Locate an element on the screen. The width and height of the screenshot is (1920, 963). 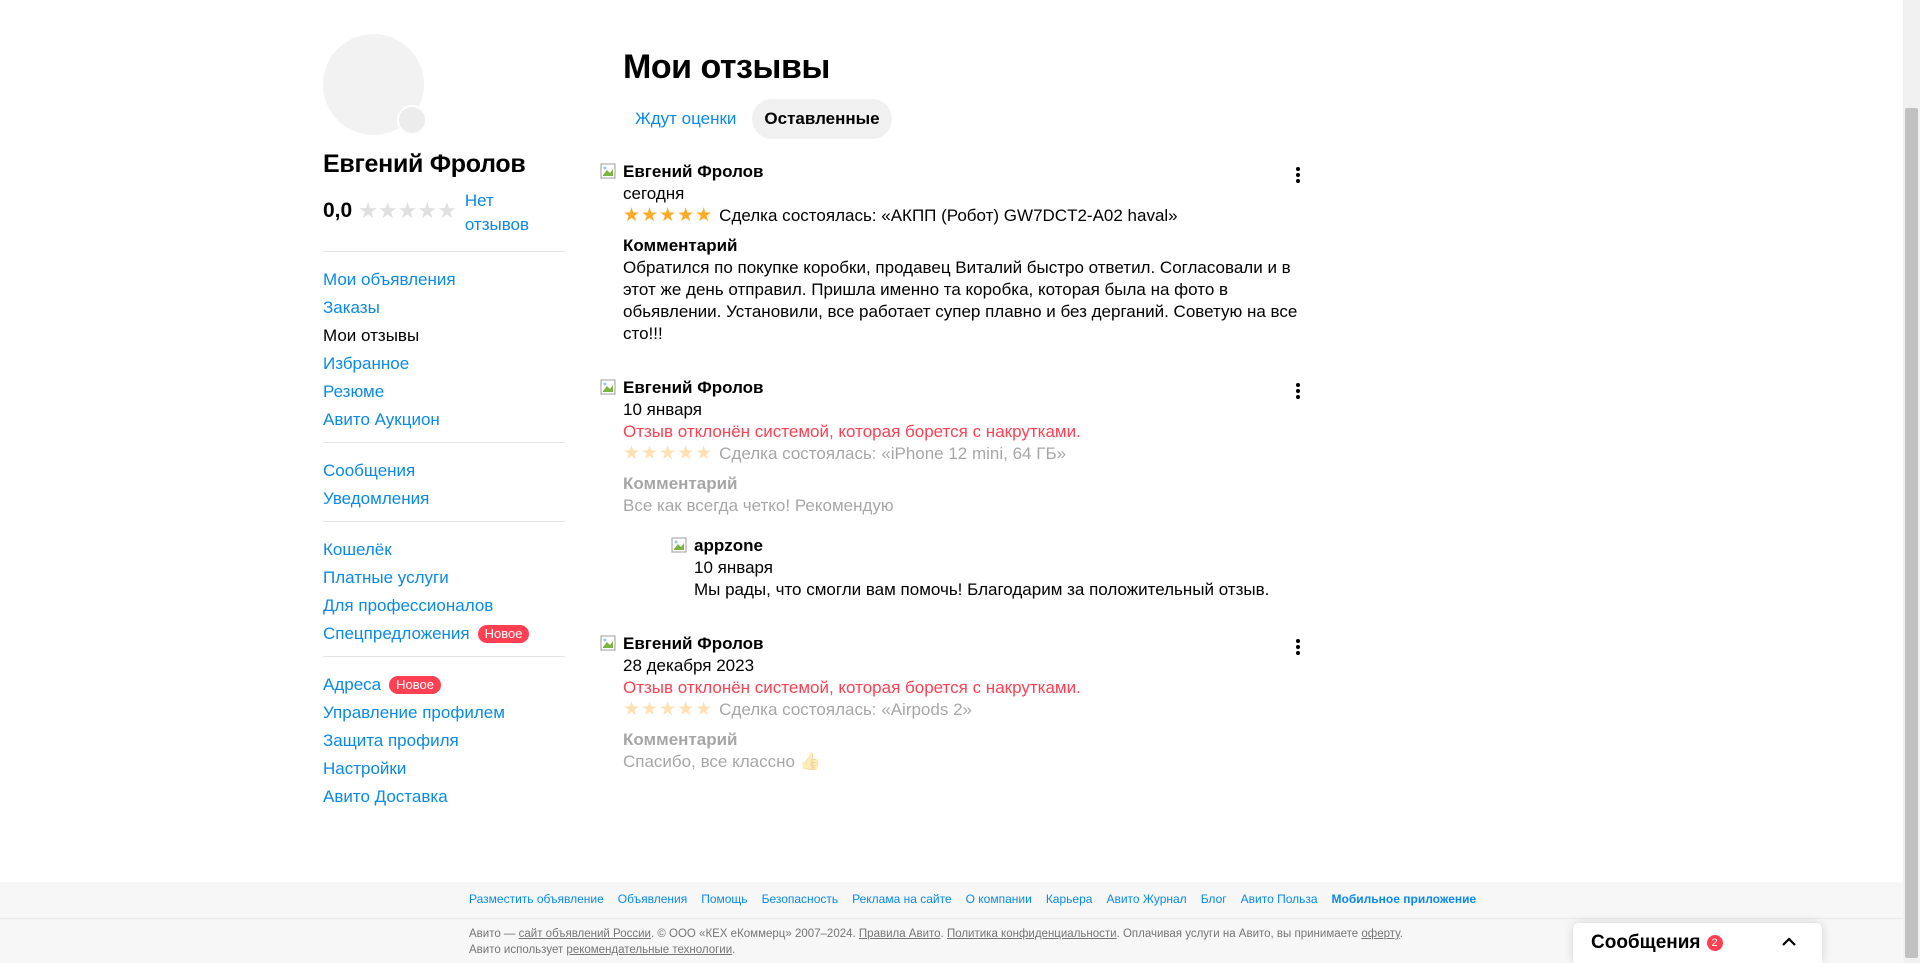
legal-link-site: сайт объявлений России is located at coordinates (585, 934).